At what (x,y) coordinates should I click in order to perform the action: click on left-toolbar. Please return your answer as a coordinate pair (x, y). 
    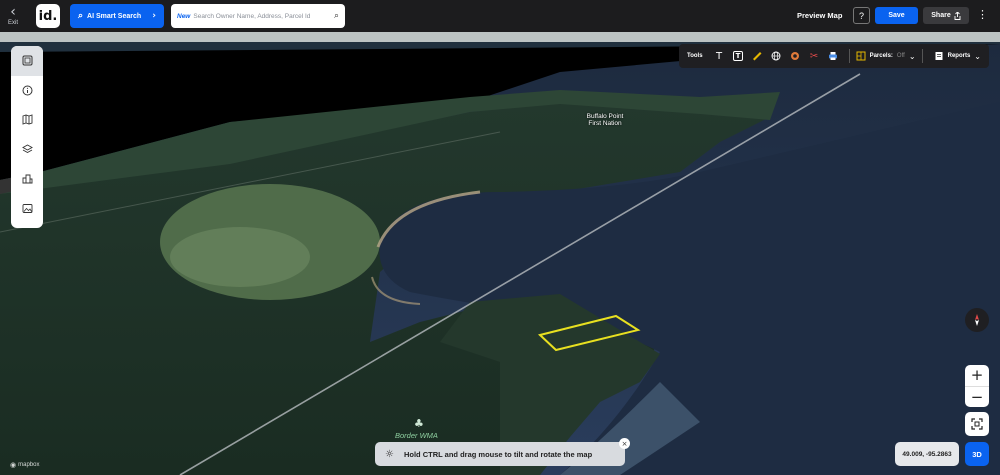
    Looking at the image, I should click on (27, 137).